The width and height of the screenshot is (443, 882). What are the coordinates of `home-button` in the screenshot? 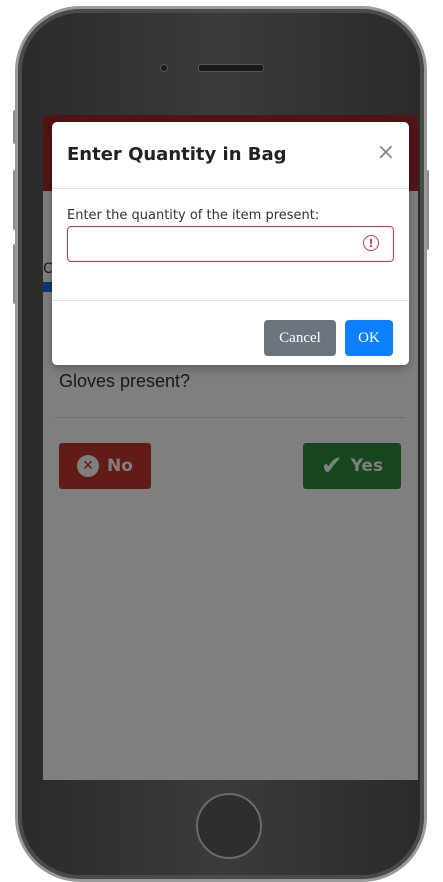 It's located at (229, 826).